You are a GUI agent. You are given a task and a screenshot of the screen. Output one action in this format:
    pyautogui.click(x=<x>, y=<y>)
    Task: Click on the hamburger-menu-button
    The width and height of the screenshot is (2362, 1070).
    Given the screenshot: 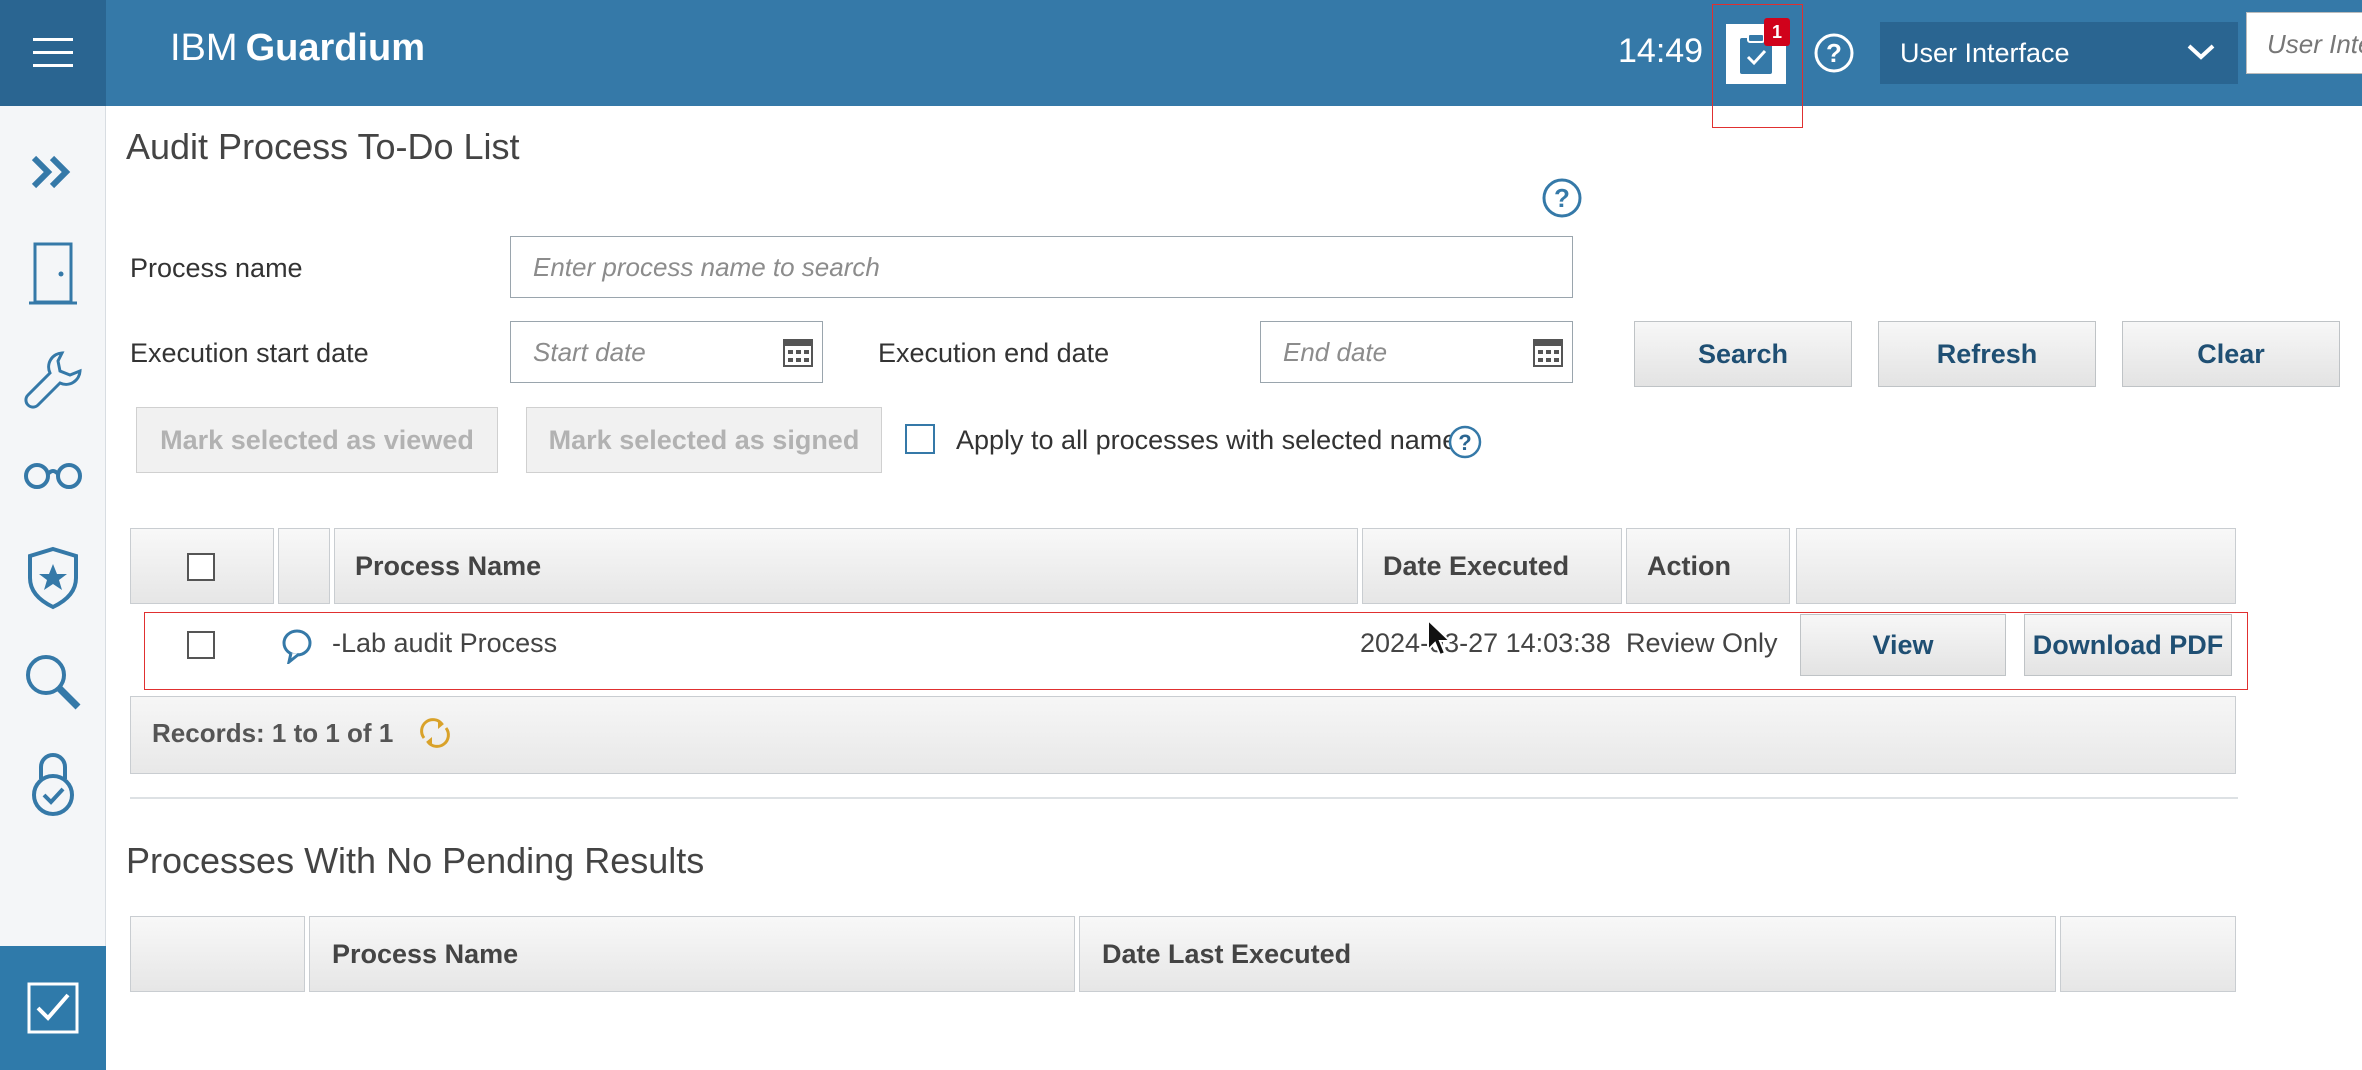 What is the action you would take?
    pyautogui.click(x=53, y=53)
    